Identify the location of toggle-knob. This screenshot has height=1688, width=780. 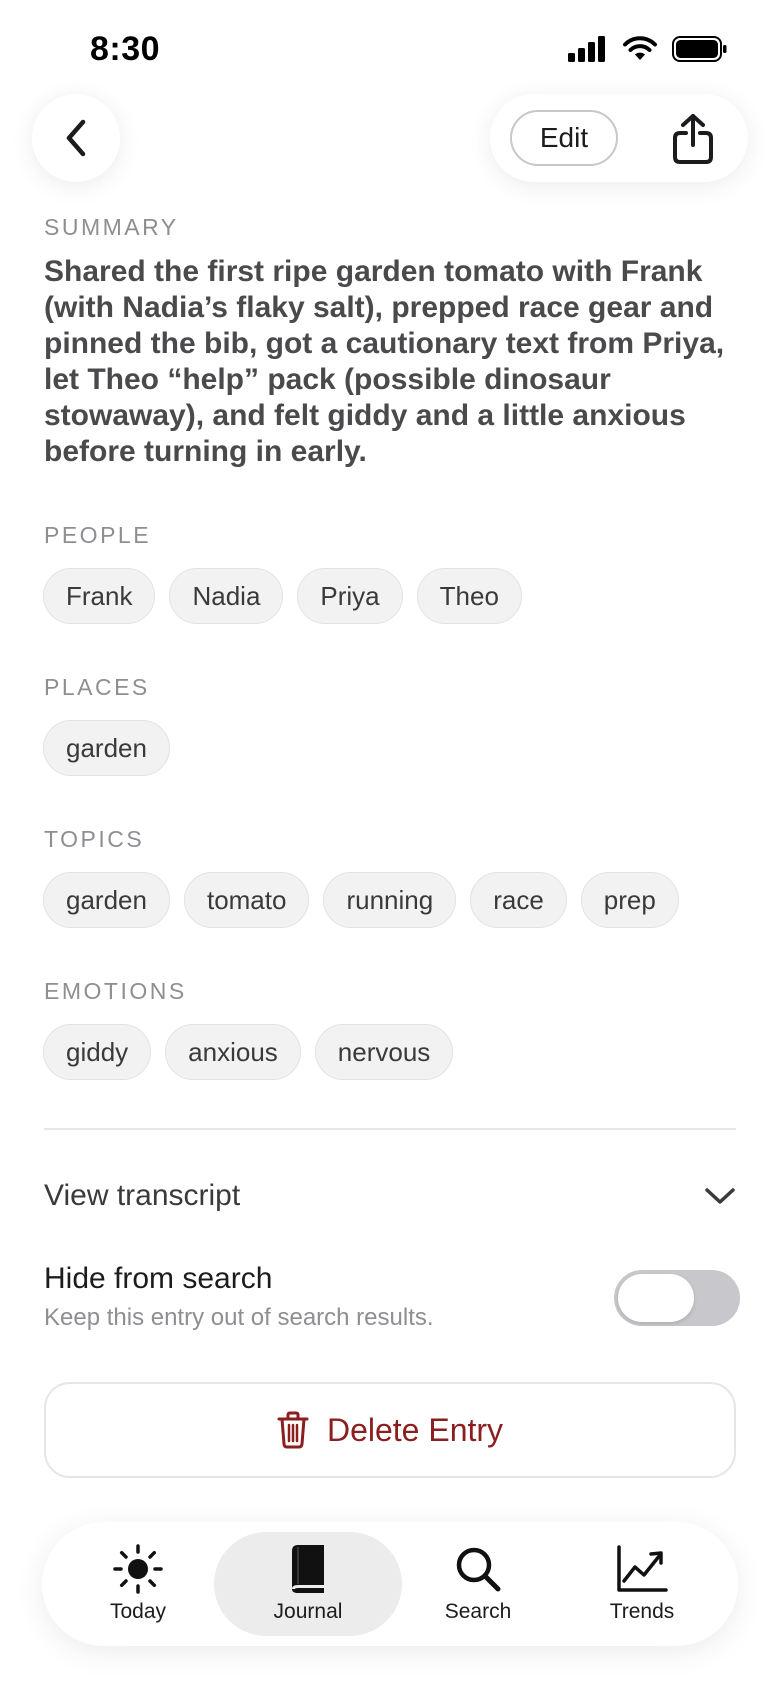
(656, 1298).